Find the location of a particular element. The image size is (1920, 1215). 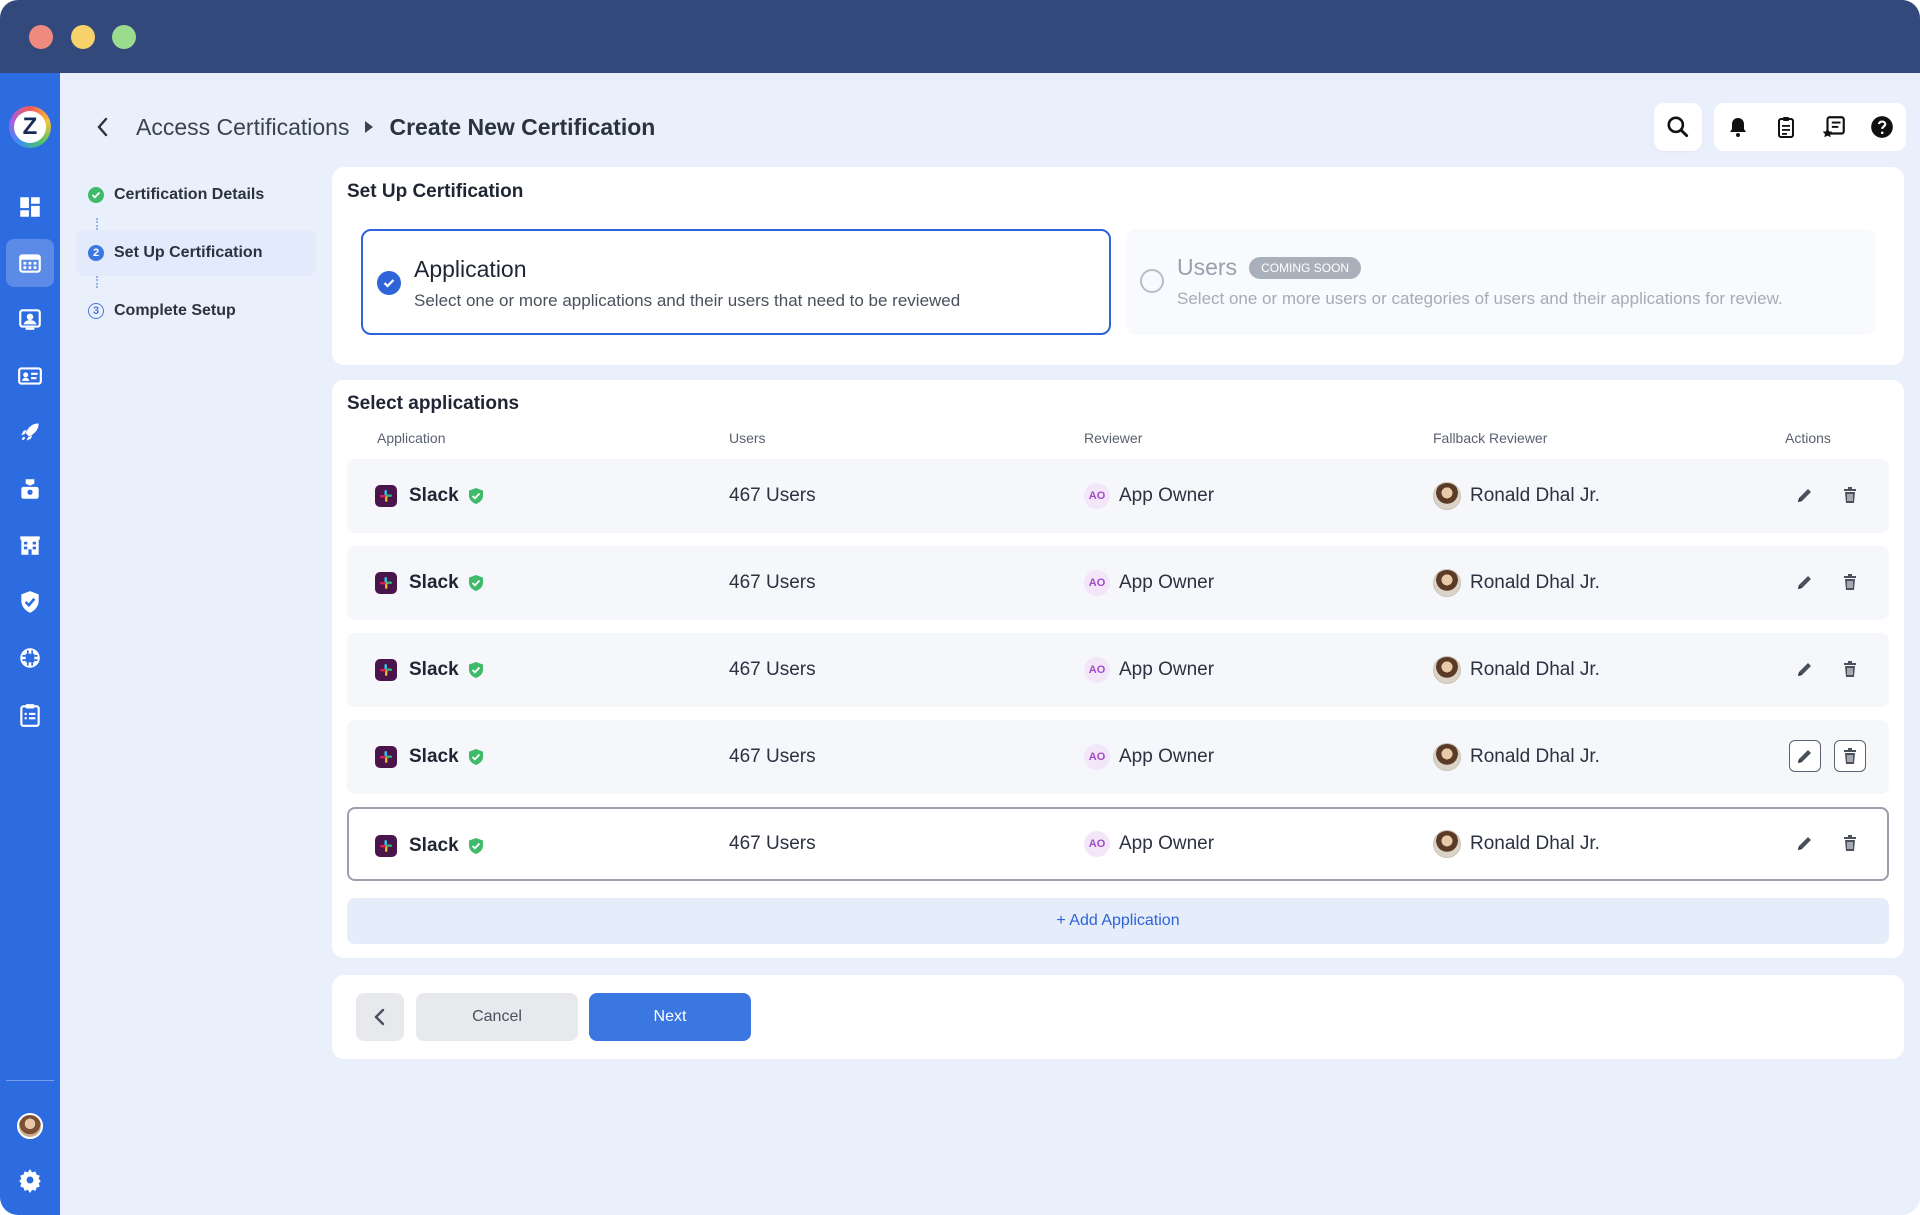

avatar is located at coordinates (1447, 844).